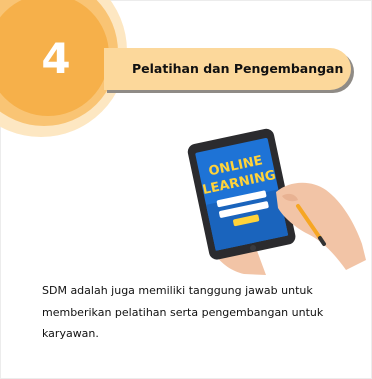  Describe the element at coordinates (238, 68) in the screenshot. I see `step-title: Pelatihan dan Pengembangan` at that location.